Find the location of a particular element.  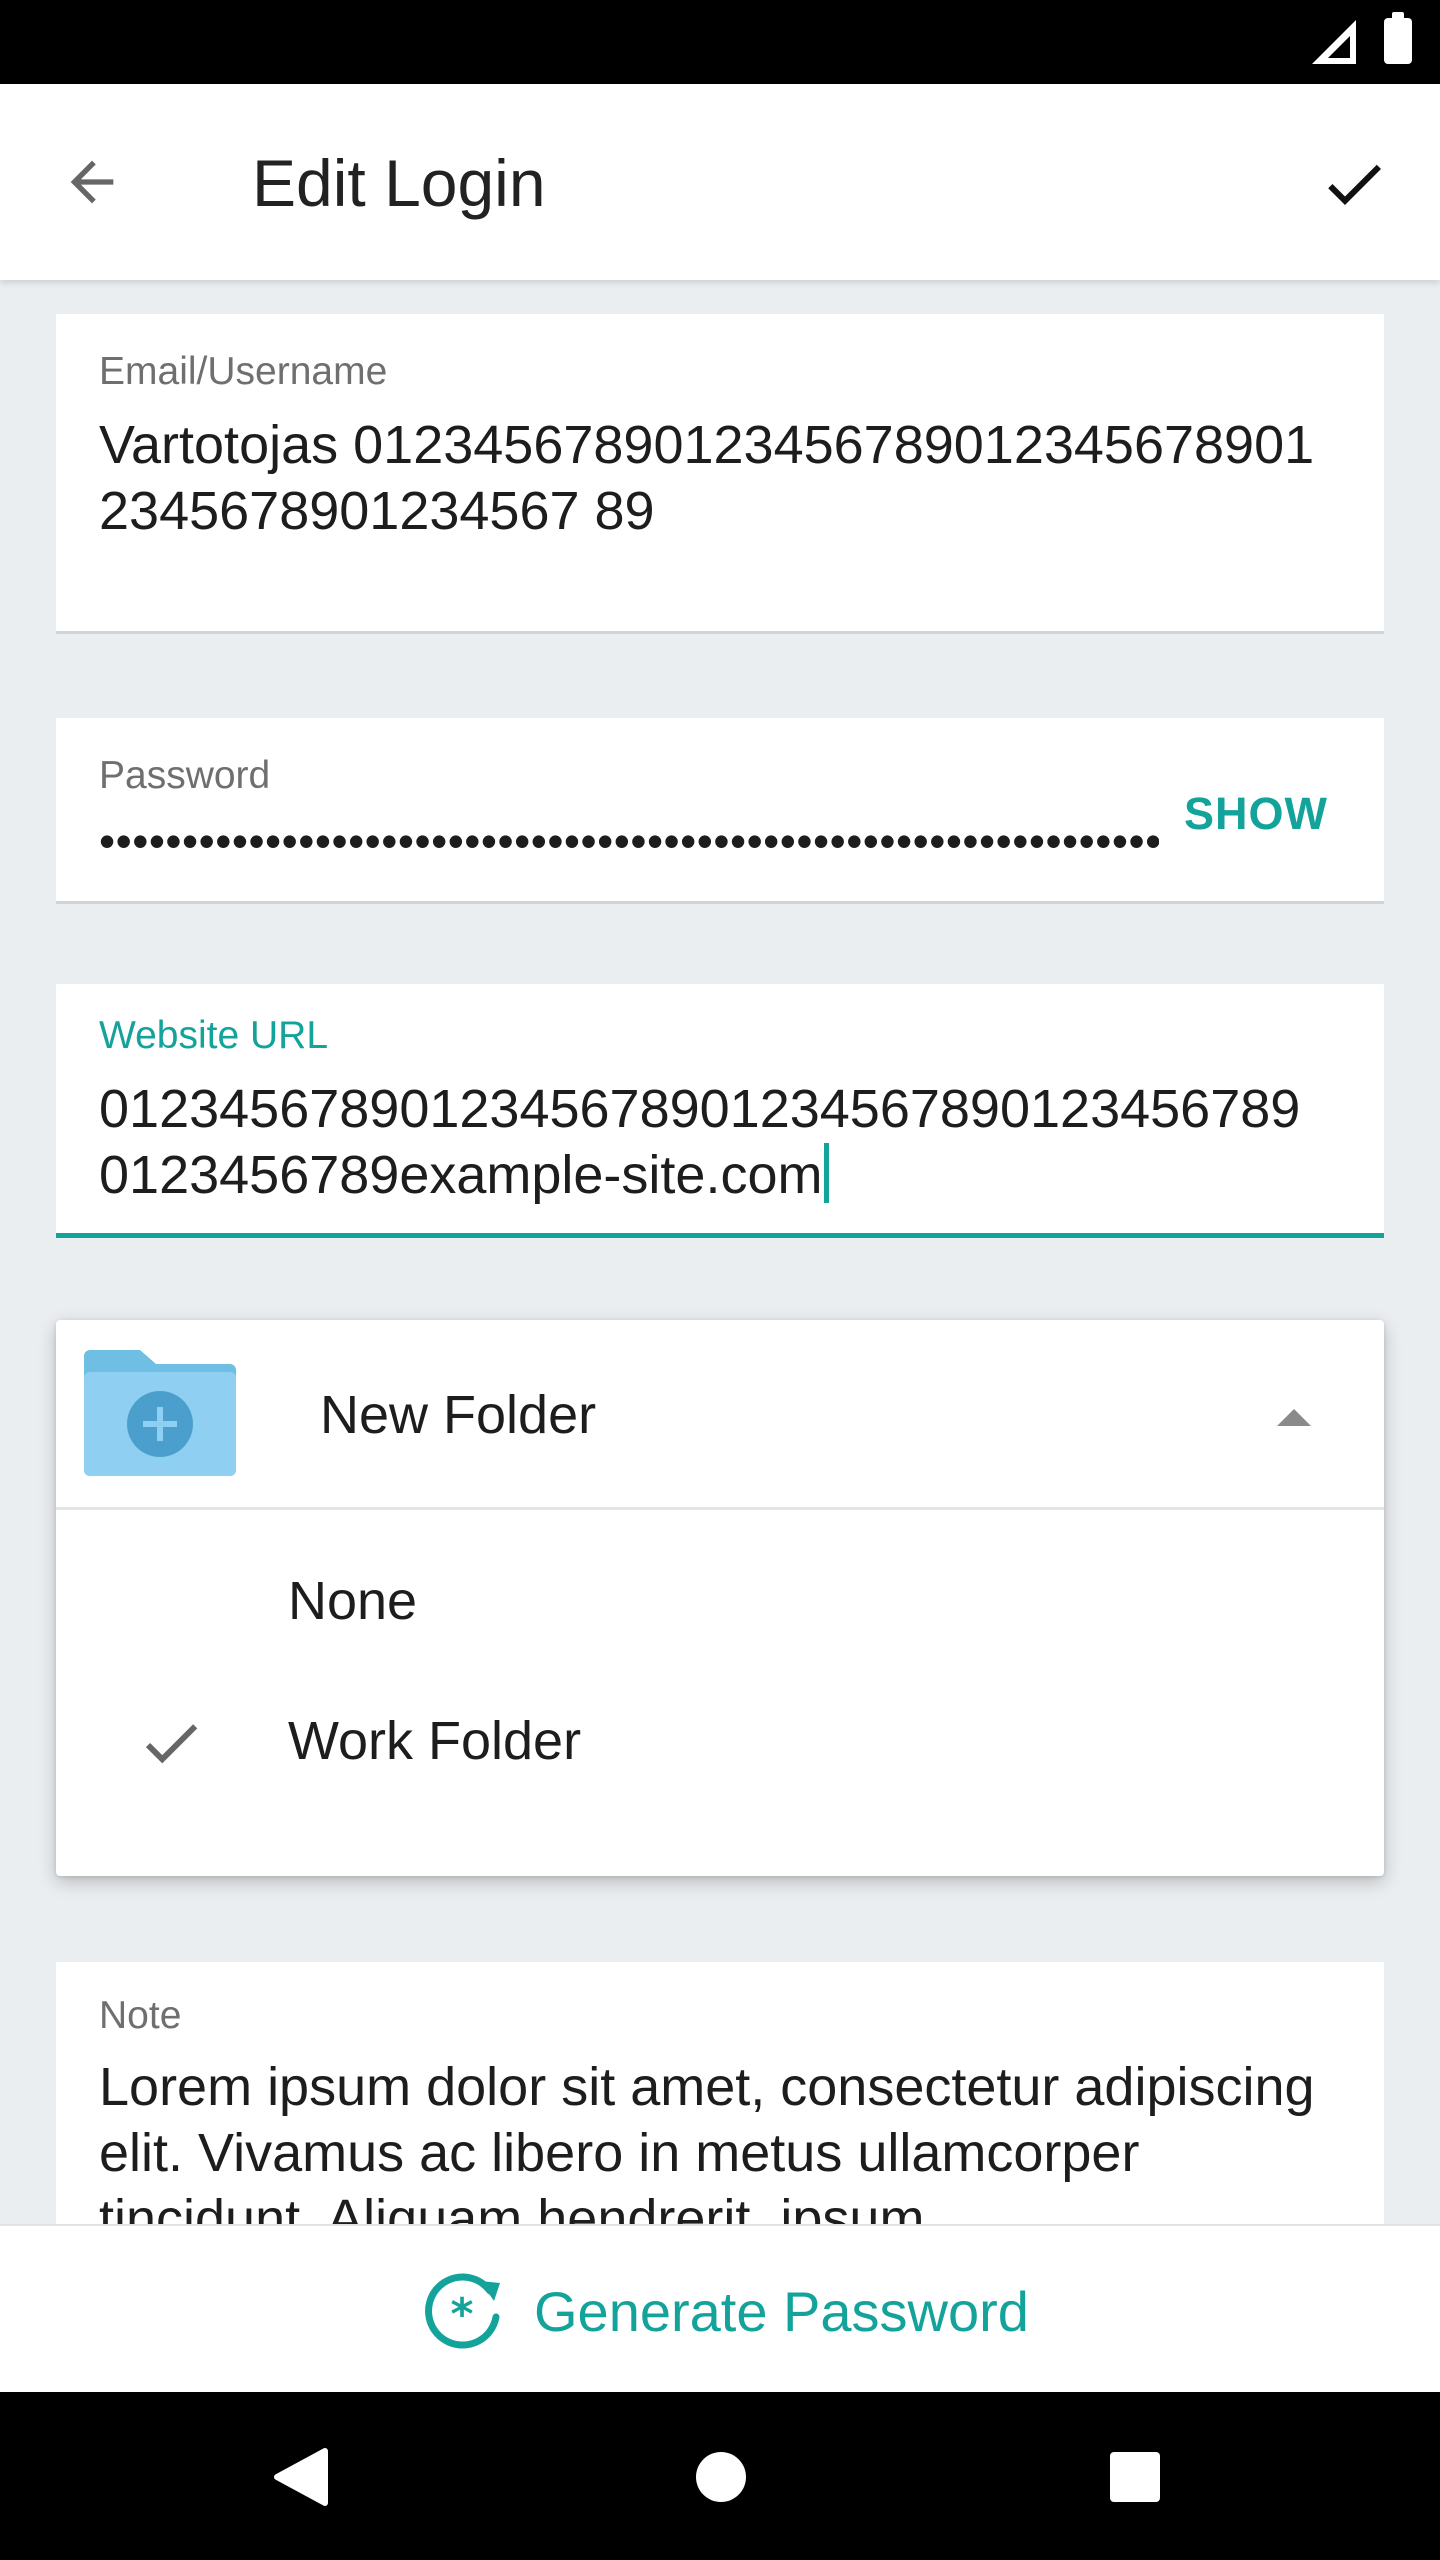

app-bar: Edit Login is located at coordinates (720, 182).